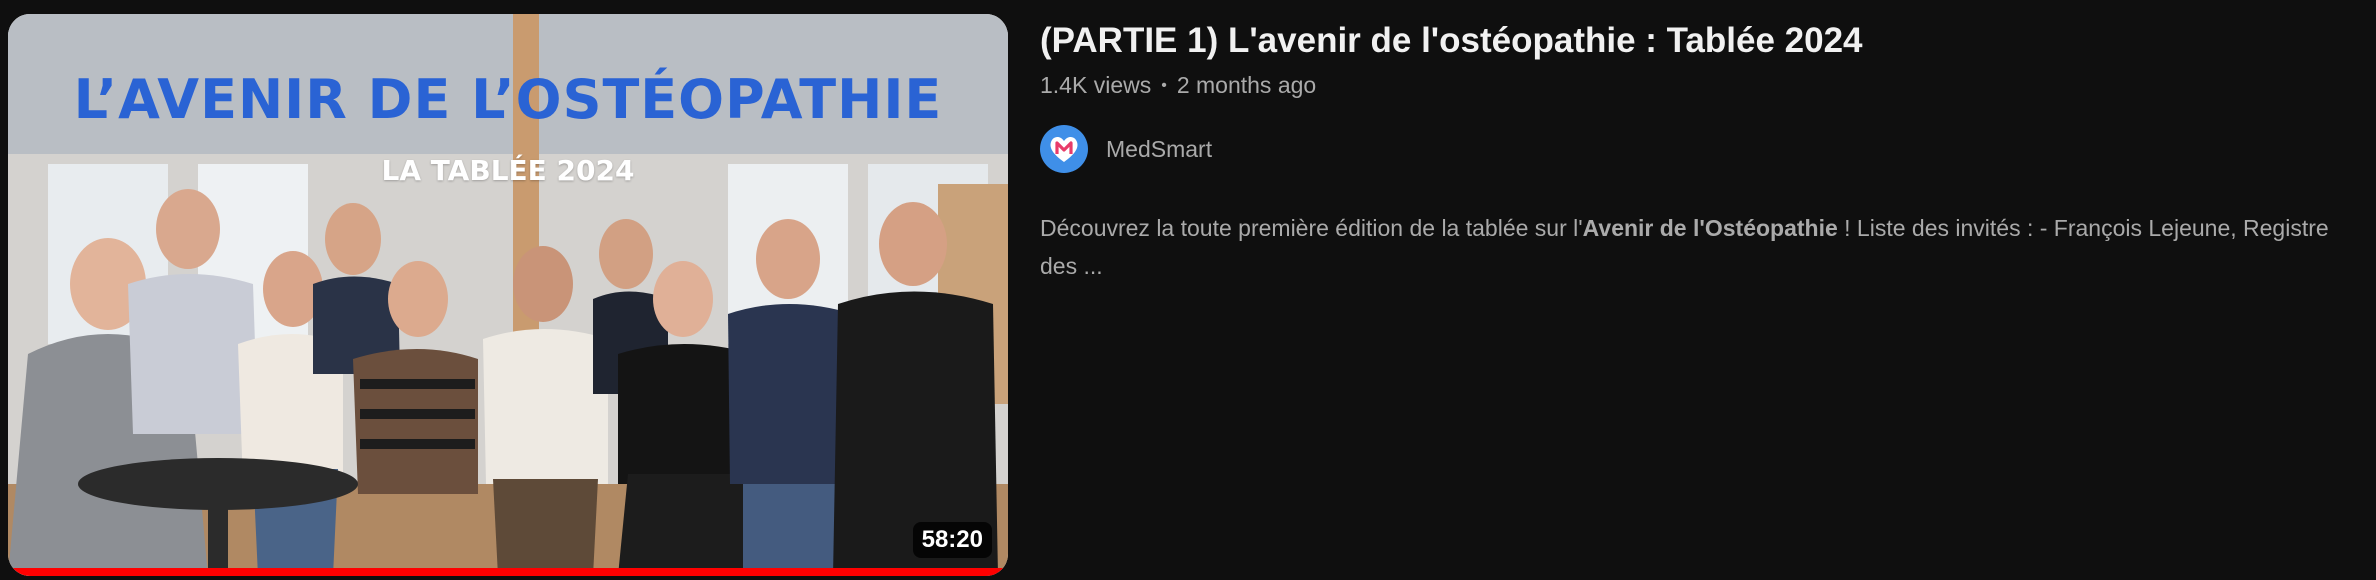 The image size is (2376, 580). Describe the element at coordinates (1159, 149) in the screenshot. I see `channel-name: MedSmart` at that location.